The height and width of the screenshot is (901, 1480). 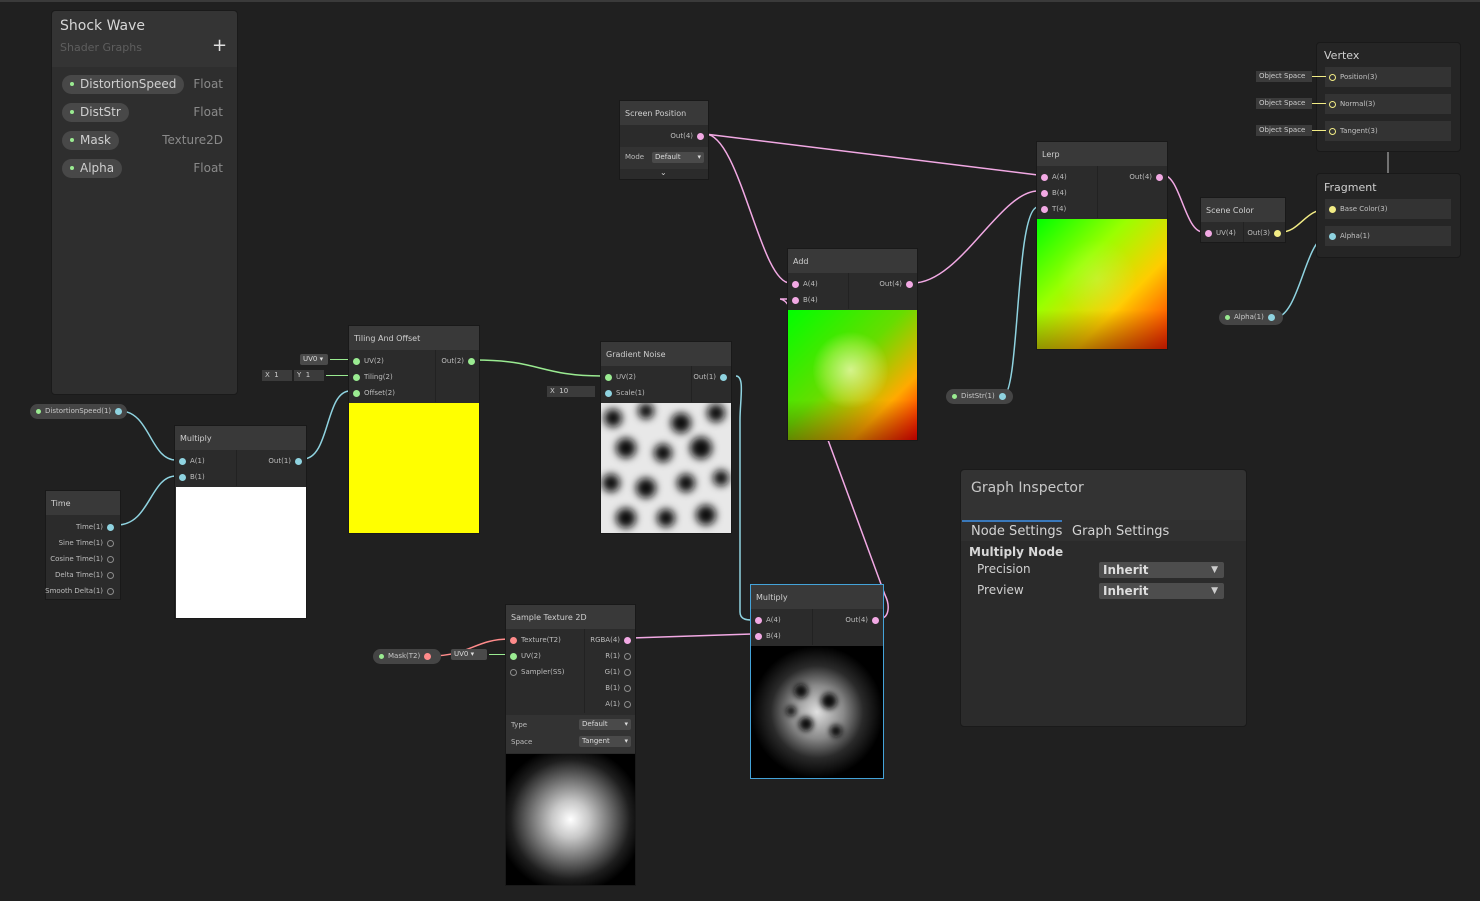 I want to click on tiling-y-field: Y 1, so click(x=309, y=375).